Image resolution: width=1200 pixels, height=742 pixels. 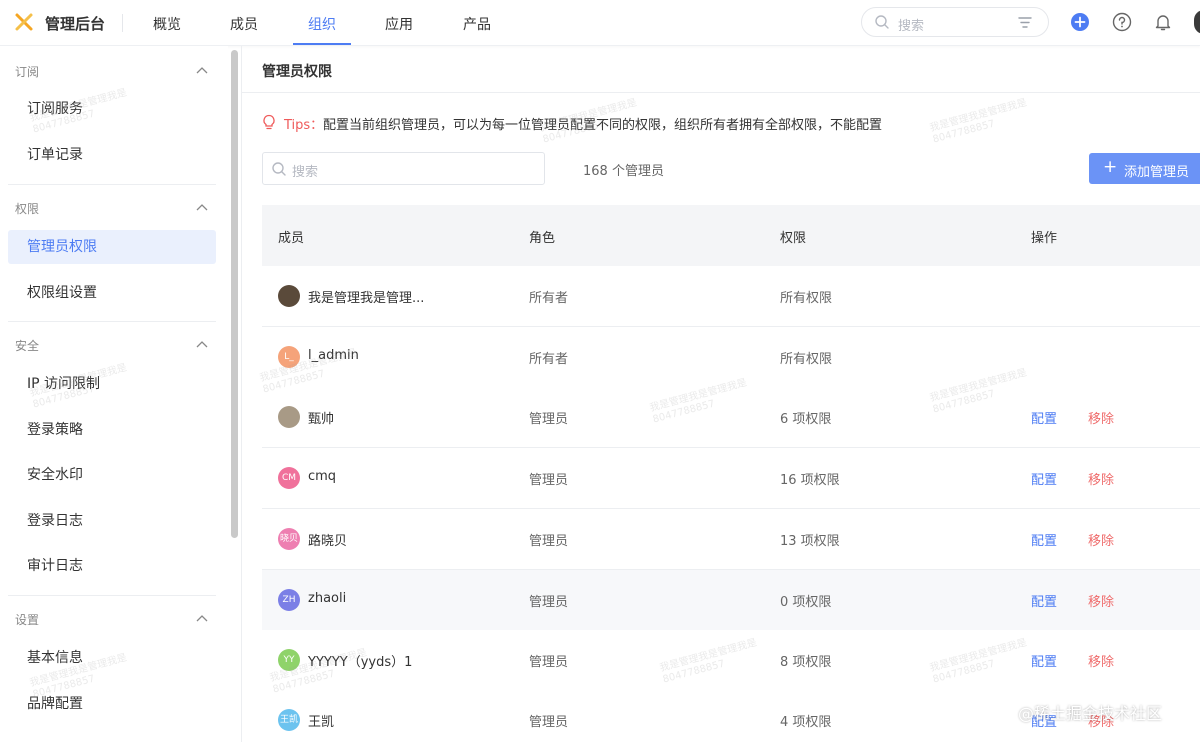 I want to click on member-permissions: 6 项权限, so click(x=806, y=419).